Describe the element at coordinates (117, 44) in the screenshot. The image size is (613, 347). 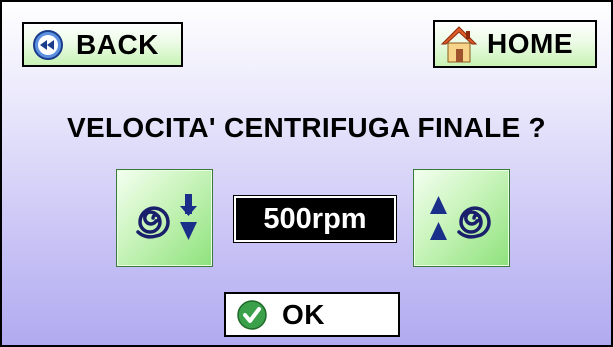
I see `back-label: BACK` at that location.